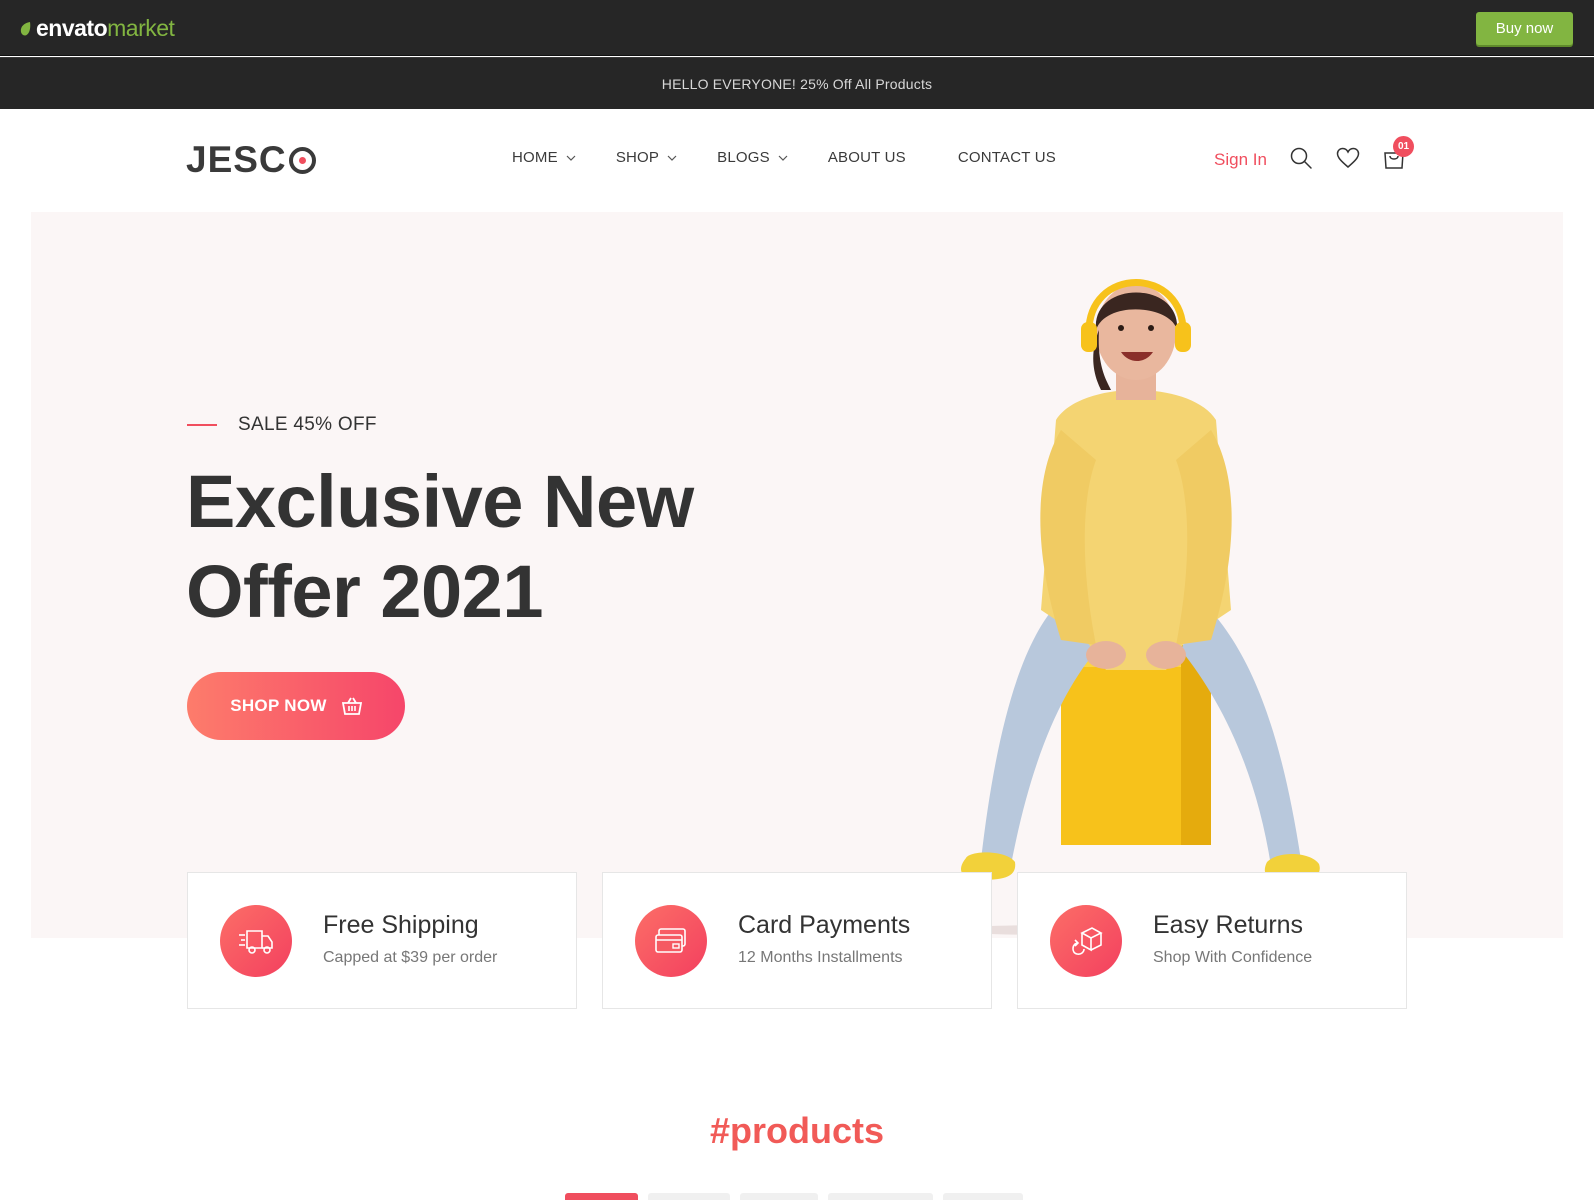 The image size is (1594, 1200). I want to click on basket-icon, so click(351, 706).